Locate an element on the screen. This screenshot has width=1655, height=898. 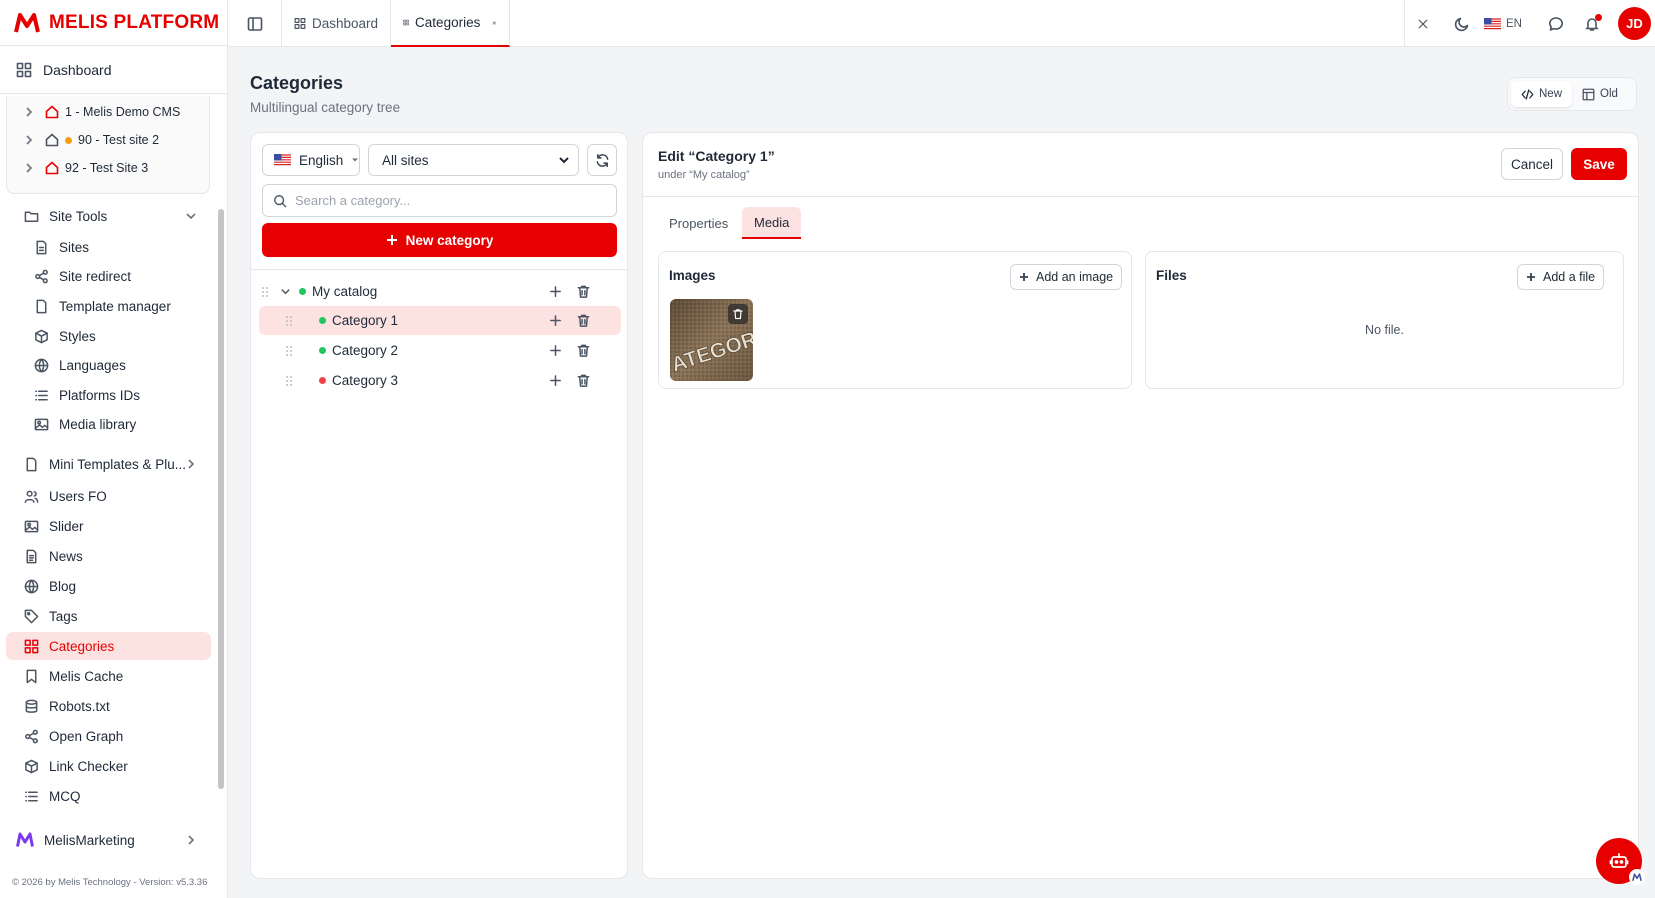
sidebar-item-categories: Categories is located at coordinates (108, 646).